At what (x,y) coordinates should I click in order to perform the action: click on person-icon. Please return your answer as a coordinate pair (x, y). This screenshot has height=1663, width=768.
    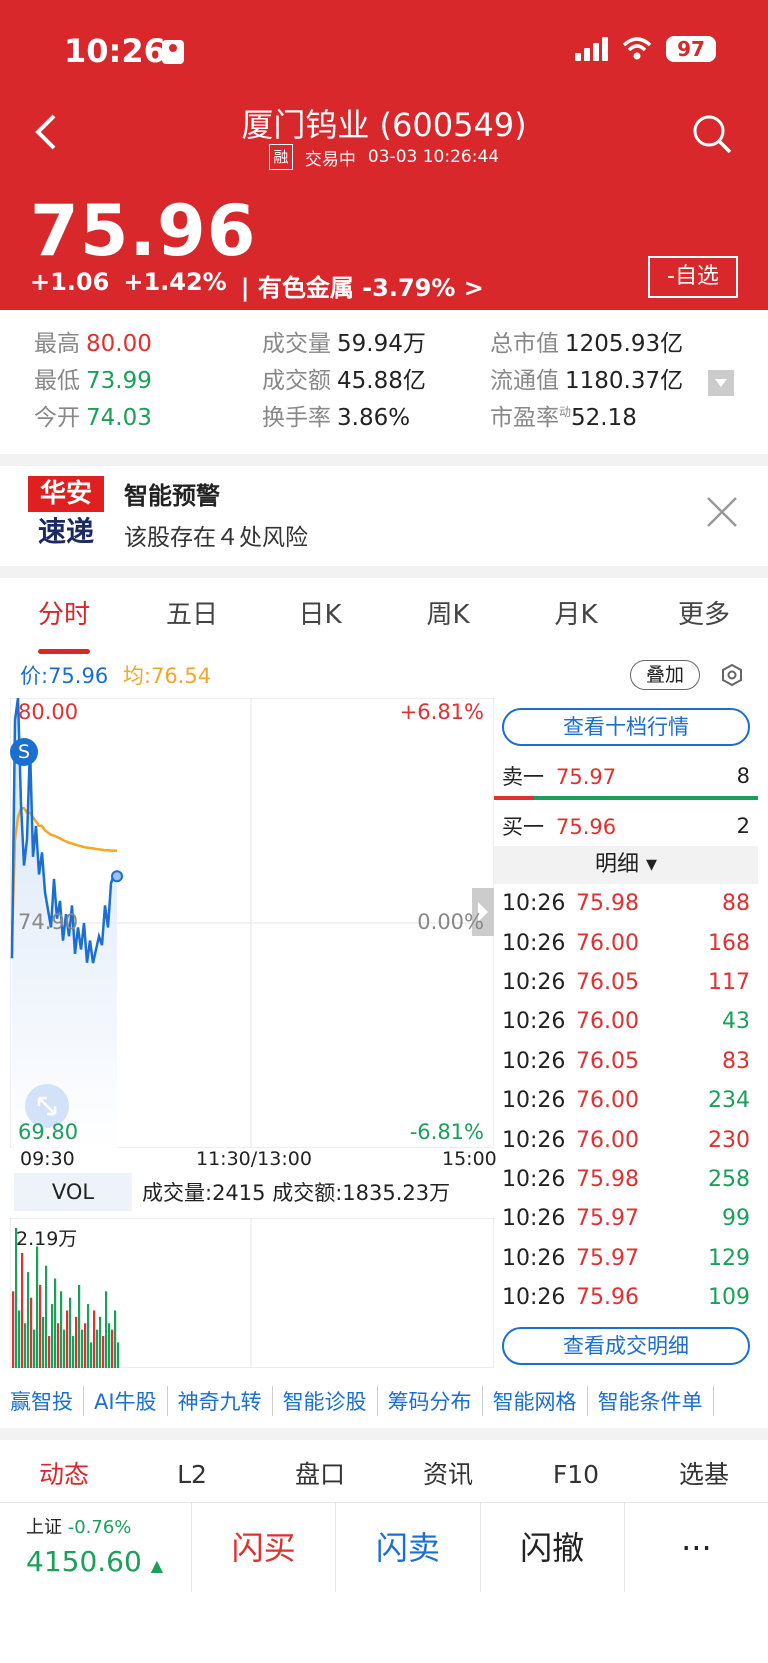
    Looking at the image, I should click on (173, 52).